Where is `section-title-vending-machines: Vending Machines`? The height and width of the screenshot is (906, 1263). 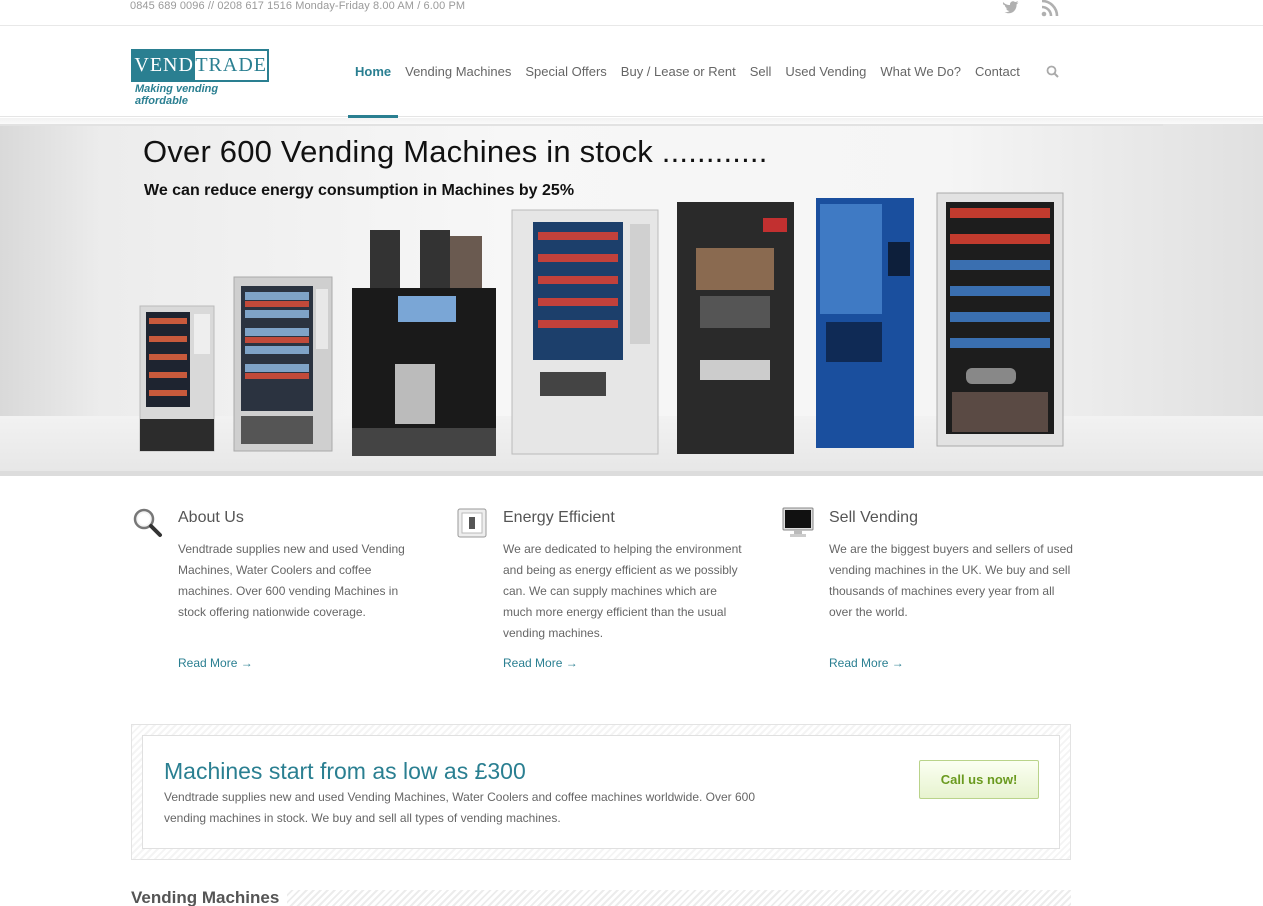 section-title-vending-machines: Vending Machines is located at coordinates (209, 897).